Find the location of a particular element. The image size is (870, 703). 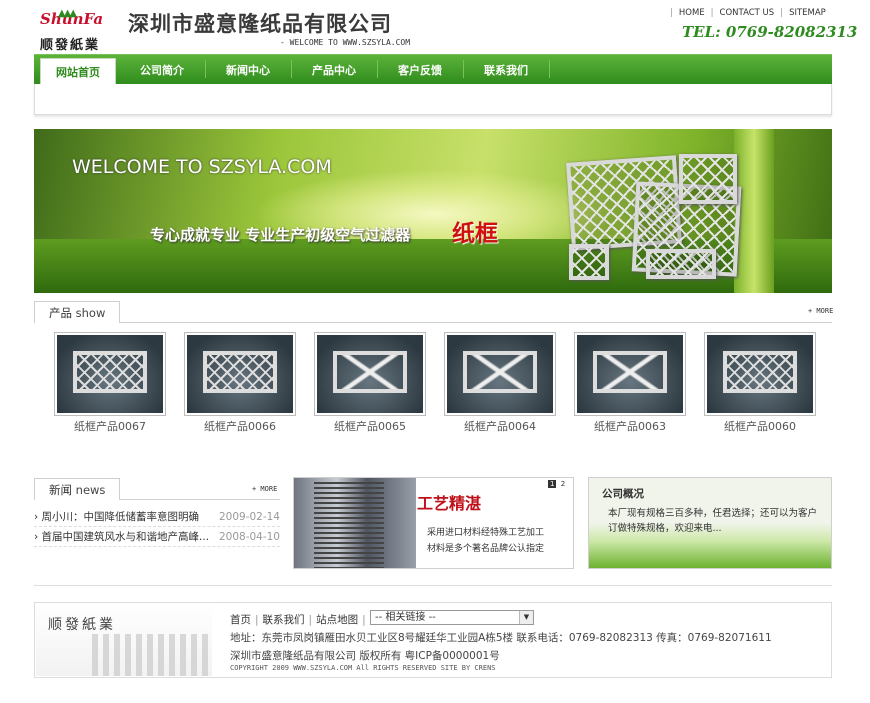

slide-pager: 1 2 is located at coordinates (557, 484).